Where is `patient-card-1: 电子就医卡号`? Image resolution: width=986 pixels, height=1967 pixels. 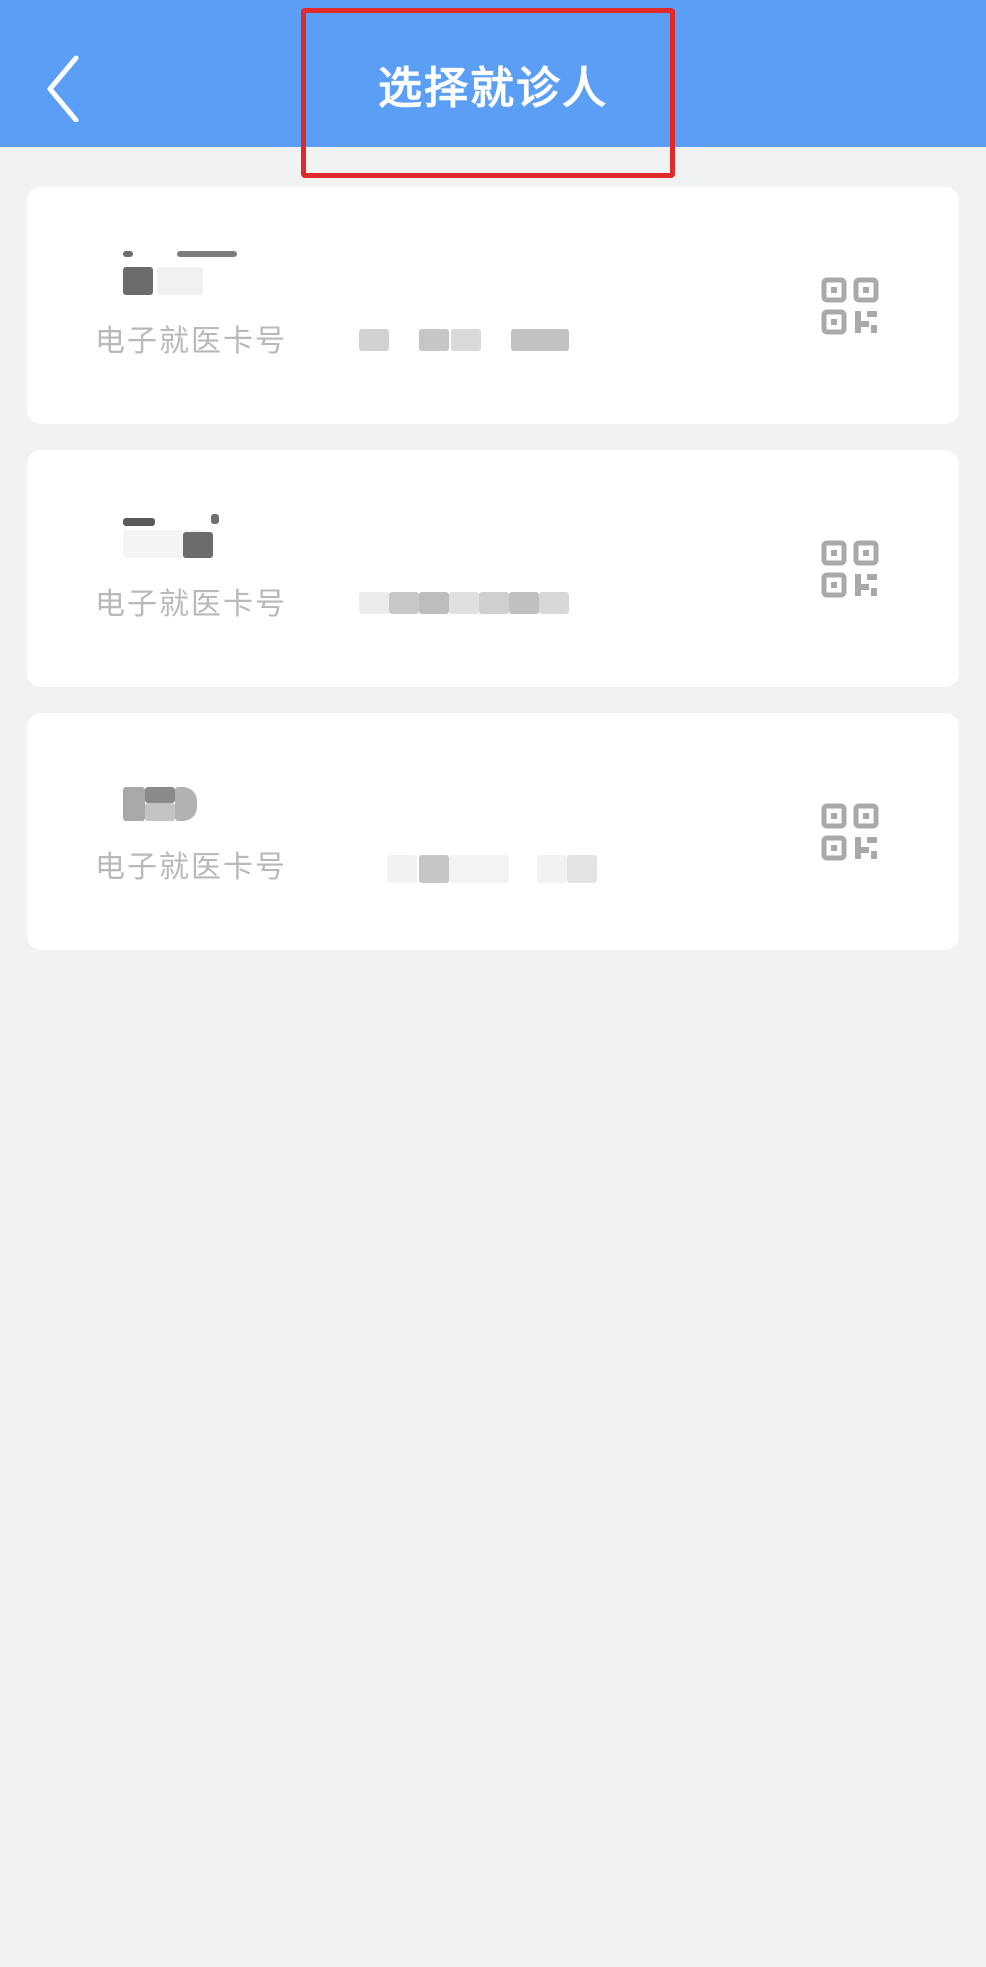 patient-card-1: 电子就医卡号 is located at coordinates (493, 305).